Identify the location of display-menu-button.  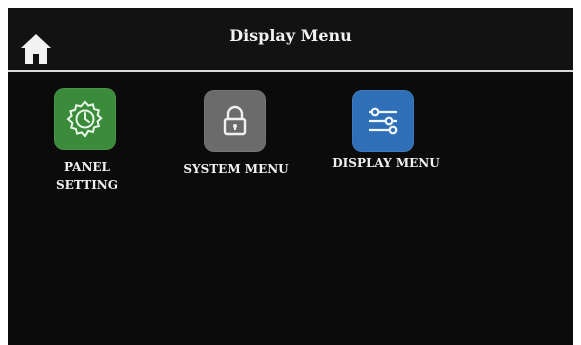
(383, 121).